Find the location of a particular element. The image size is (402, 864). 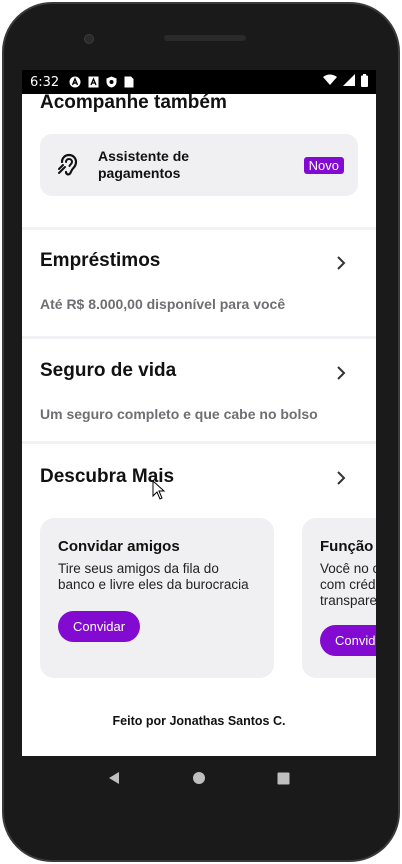

card-title: Função crédito is located at coordinates (348, 546).